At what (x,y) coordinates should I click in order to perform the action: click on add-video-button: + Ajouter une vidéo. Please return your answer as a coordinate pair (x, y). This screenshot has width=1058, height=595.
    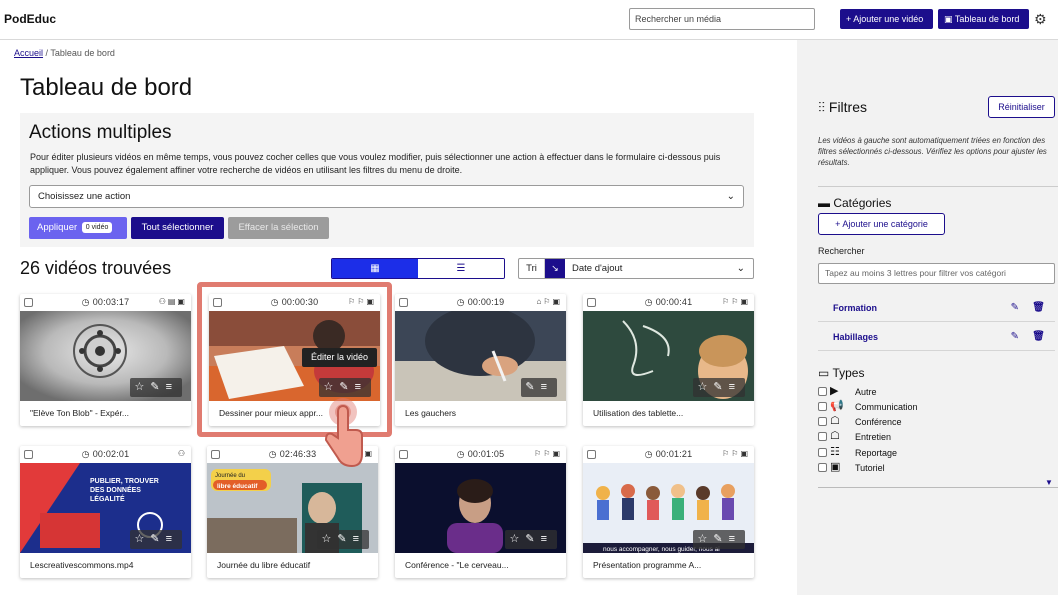
    Looking at the image, I should click on (886, 19).